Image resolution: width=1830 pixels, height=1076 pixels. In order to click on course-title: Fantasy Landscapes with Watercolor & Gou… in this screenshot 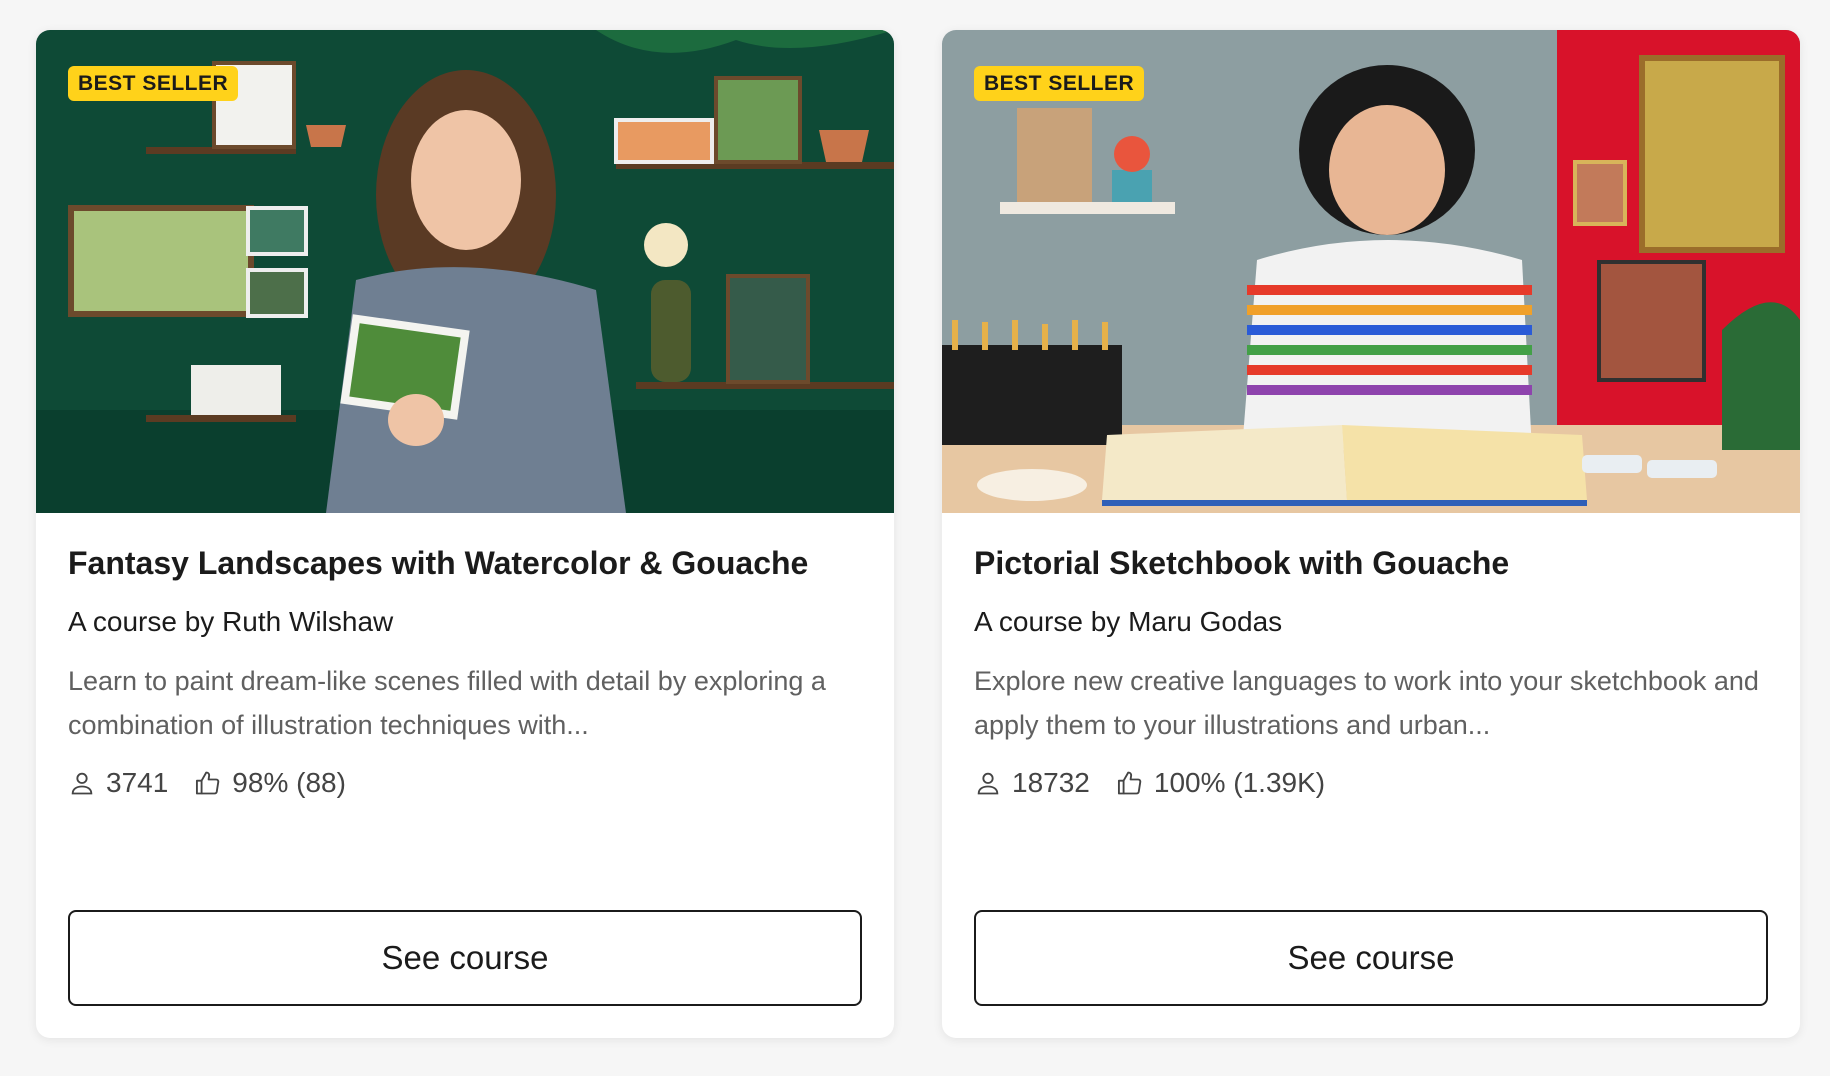, I will do `click(465, 563)`.